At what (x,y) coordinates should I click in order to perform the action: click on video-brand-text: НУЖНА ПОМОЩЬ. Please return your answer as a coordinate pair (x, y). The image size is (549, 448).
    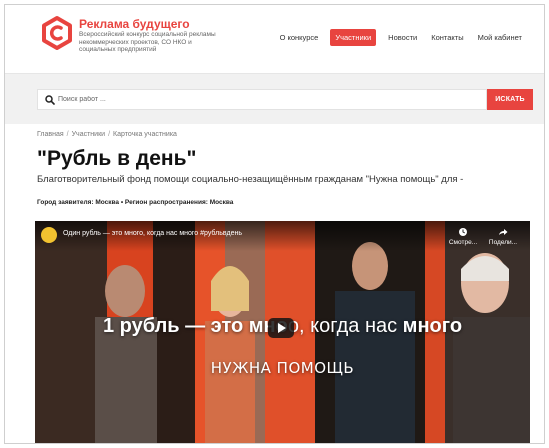
    Looking at the image, I should click on (282, 368).